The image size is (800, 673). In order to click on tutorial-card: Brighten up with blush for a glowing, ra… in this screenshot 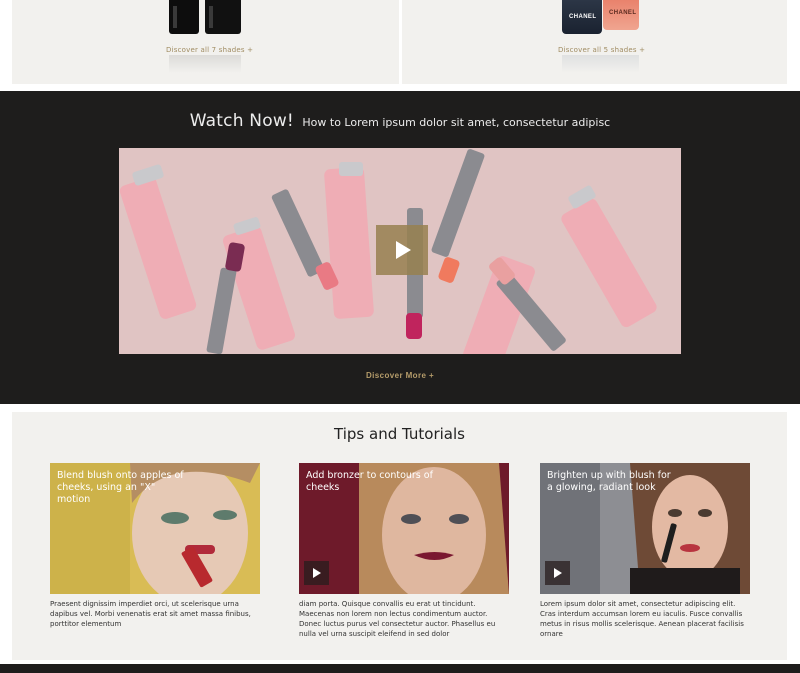, I will do `click(645, 551)`.